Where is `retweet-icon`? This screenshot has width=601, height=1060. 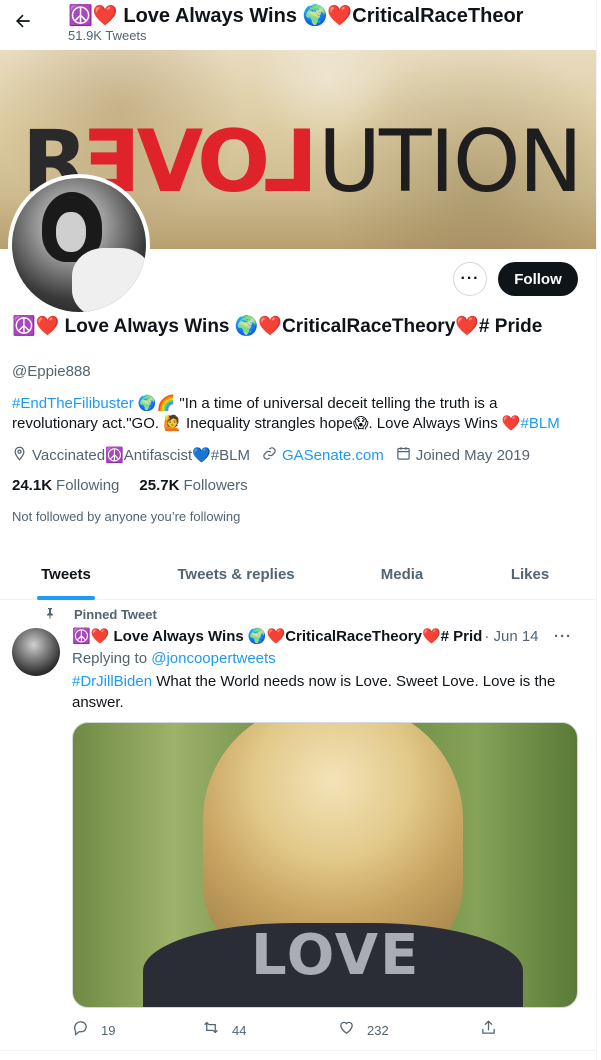
retweet-icon is located at coordinates (211, 1030).